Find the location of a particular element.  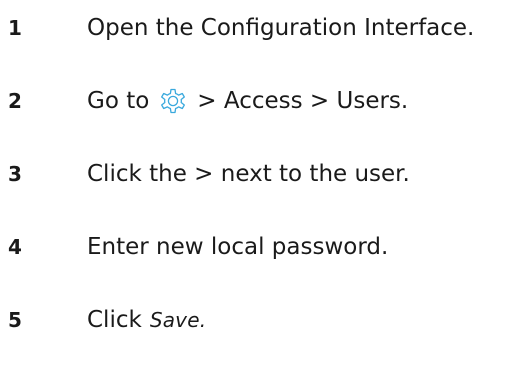

step-number: 5 is located at coordinates (15, 320).